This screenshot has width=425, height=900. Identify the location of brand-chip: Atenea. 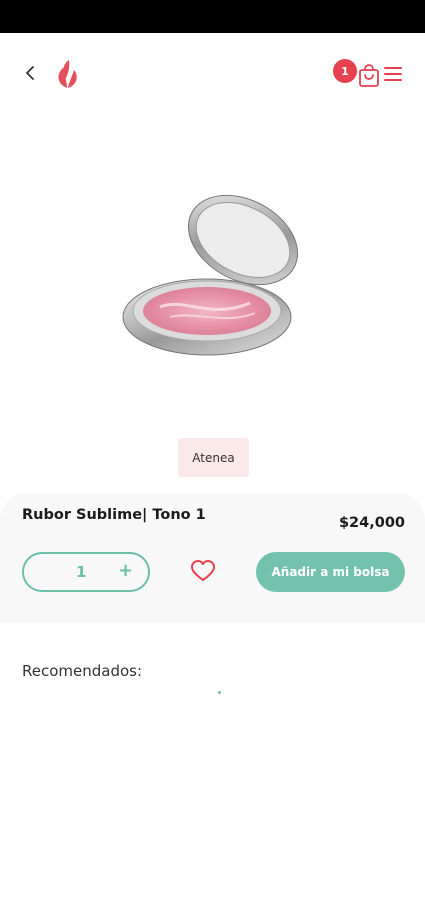
(213, 457).